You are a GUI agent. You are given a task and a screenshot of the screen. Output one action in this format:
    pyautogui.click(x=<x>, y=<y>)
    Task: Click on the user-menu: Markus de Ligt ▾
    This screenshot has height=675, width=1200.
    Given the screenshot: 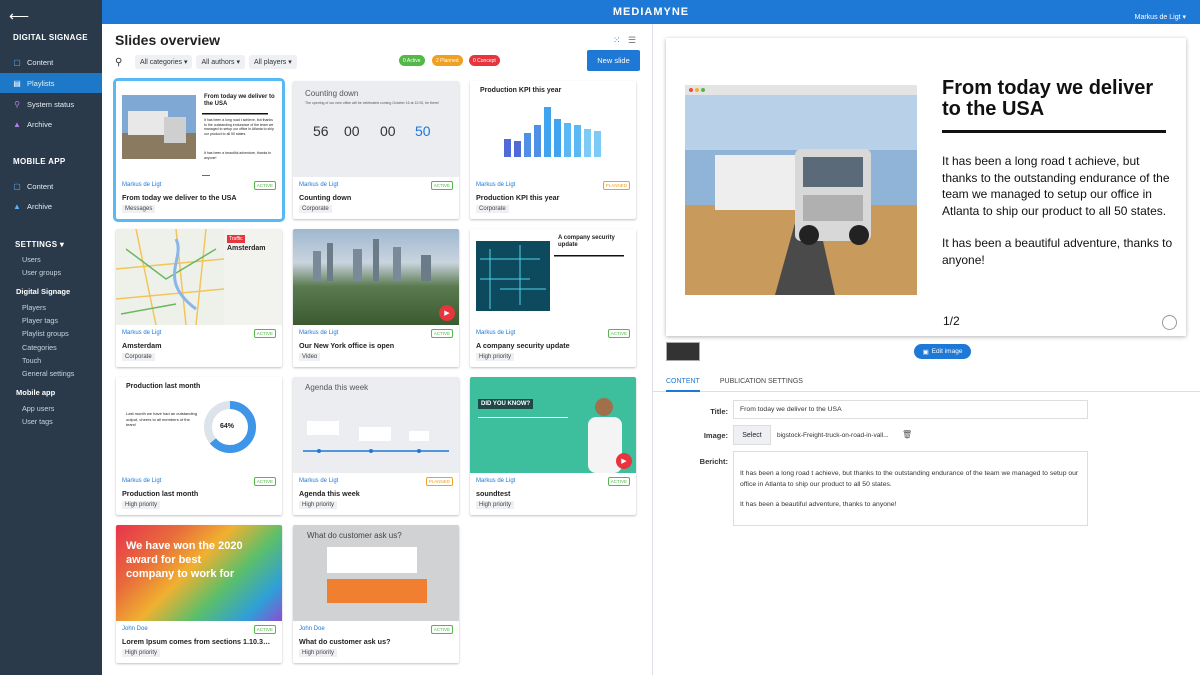 What is the action you would take?
    pyautogui.click(x=1160, y=17)
    